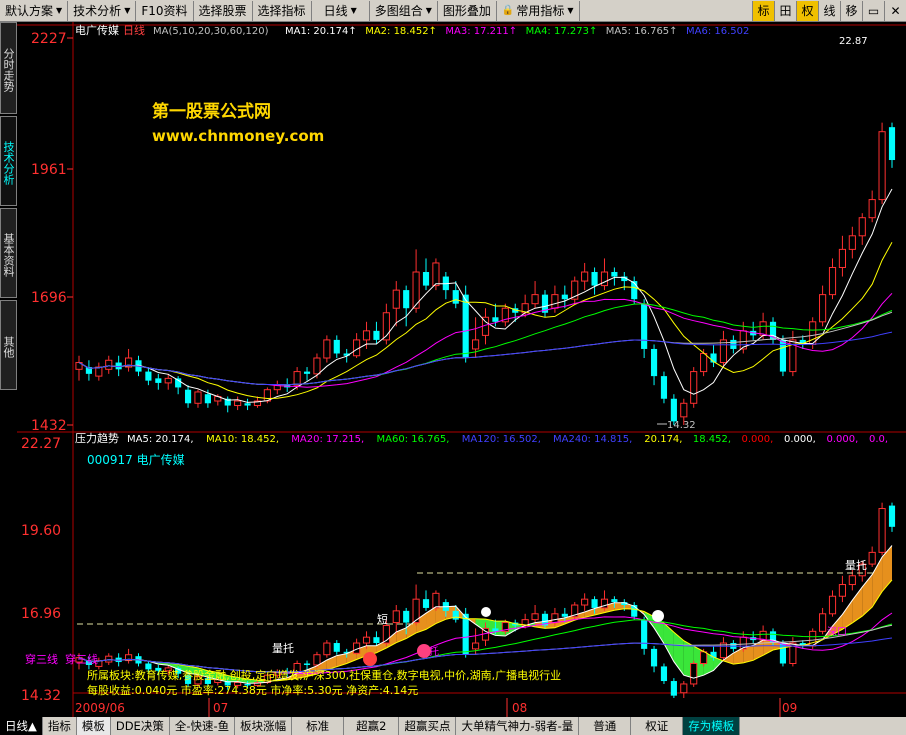 This screenshot has height=735, width=906. I want to click on tab-other: 其他, so click(8, 345).